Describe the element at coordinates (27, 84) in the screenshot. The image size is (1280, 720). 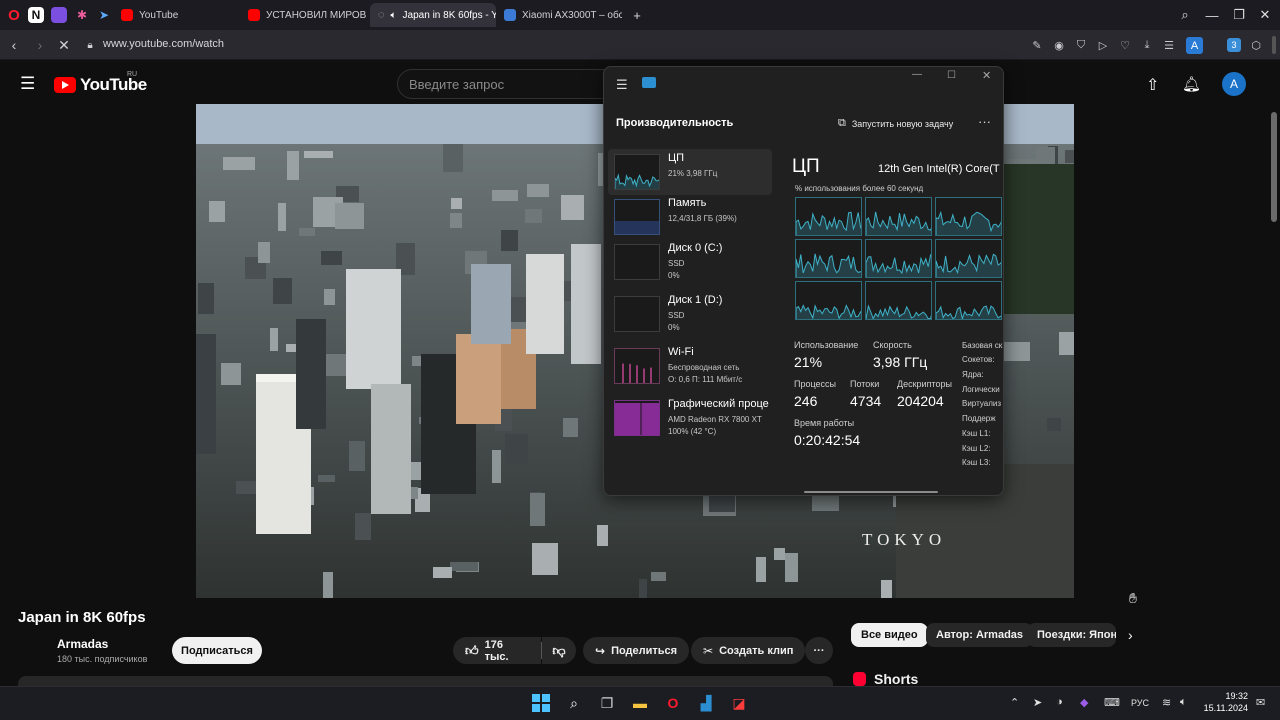
I see `hamburger-menu-icon: ☰` at that location.